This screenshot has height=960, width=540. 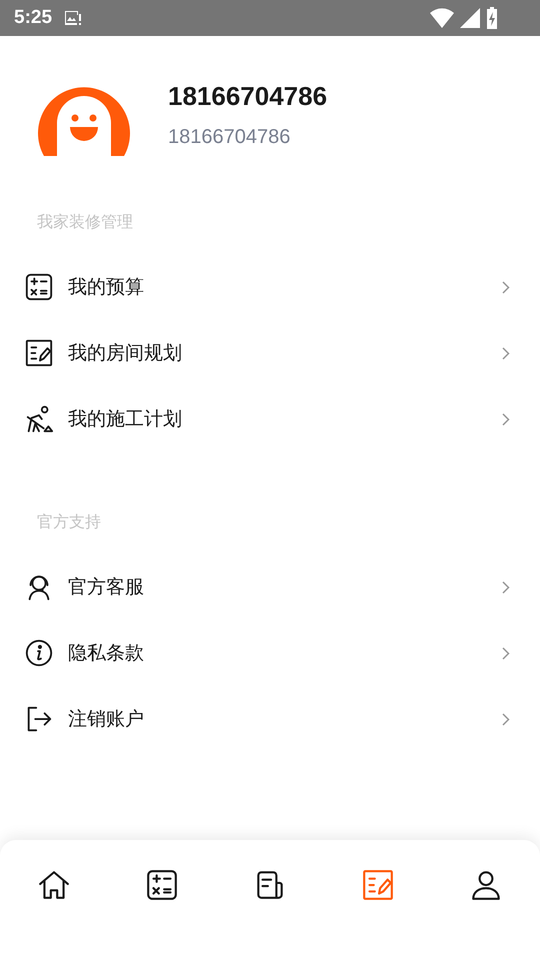 I want to click on section-title: 官方支持, so click(x=69, y=522).